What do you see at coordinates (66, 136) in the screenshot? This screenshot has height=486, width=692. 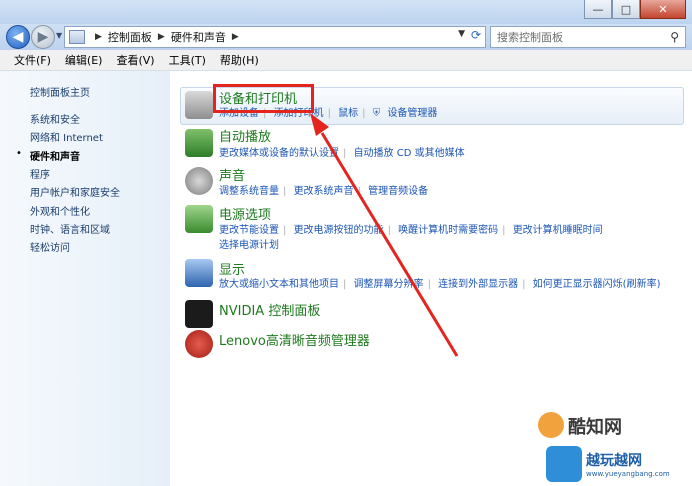 I see `sidebar-item-network: 网络和 Internet` at bounding box center [66, 136].